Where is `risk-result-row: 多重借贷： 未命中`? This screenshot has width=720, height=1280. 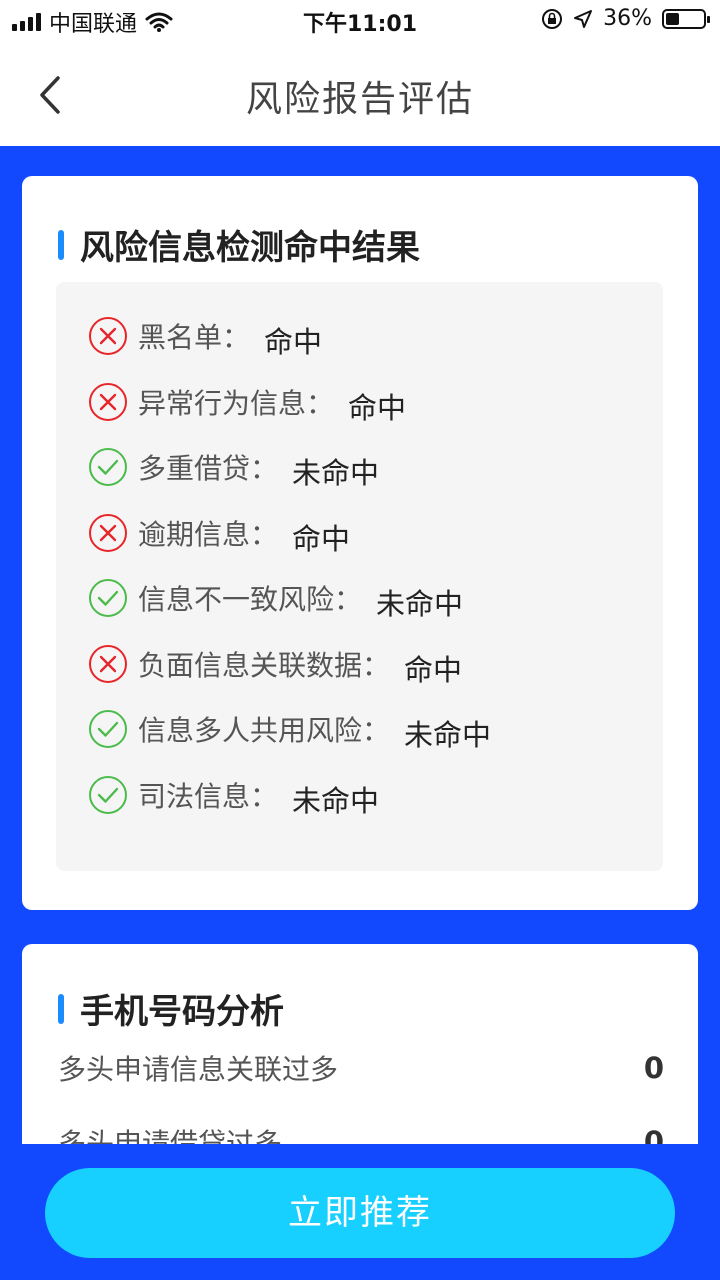 risk-result-row: 多重借贷： 未命中 is located at coordinates (234, 467).